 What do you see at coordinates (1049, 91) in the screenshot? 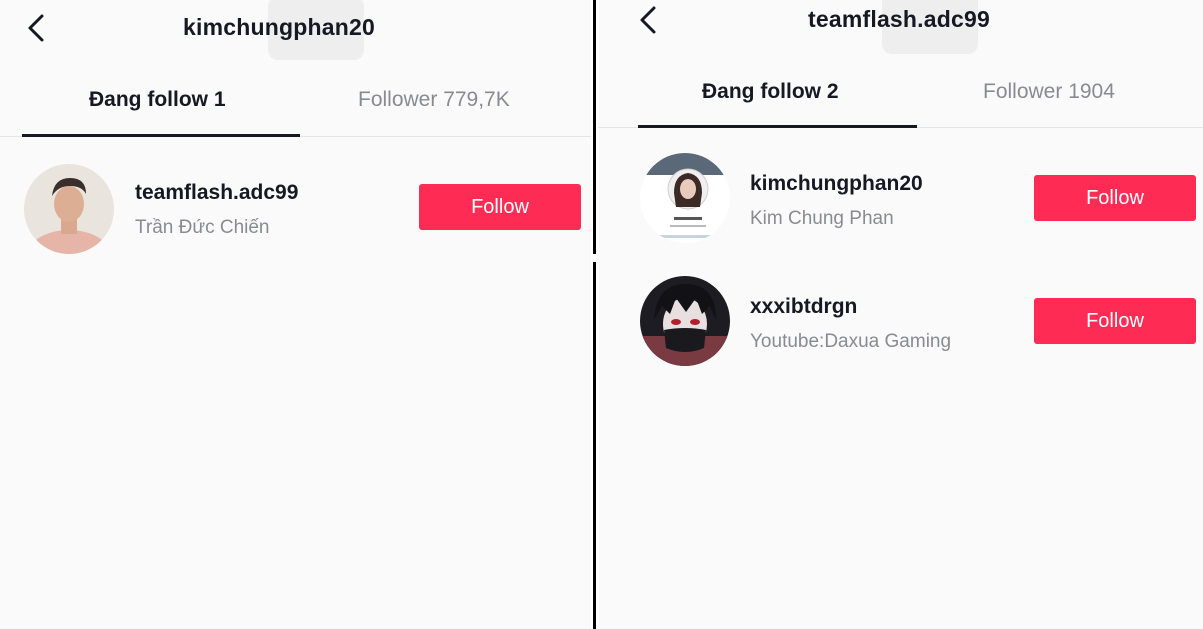
I see `tab-label: Follower 1904` at bounding box center [1049, 91].